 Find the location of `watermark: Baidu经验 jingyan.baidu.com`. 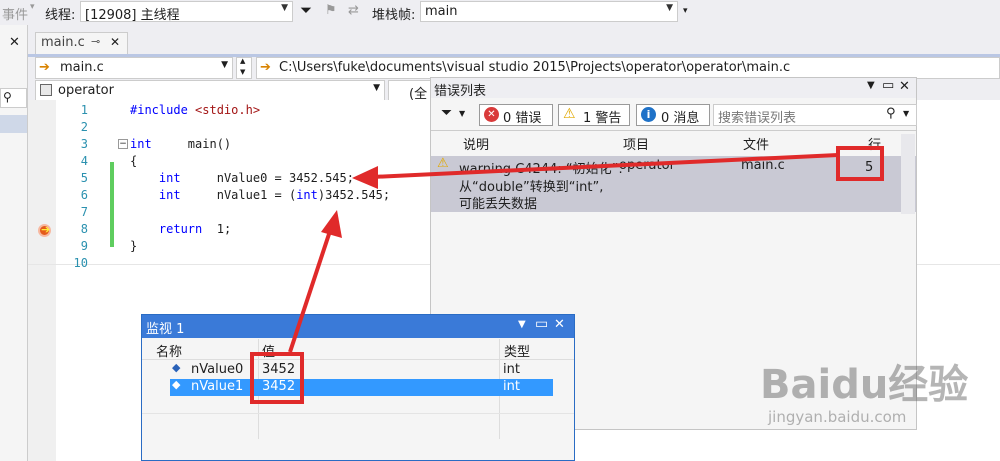

watermark: Baidu经验 jingyan.baidu.com is located at coordinates (877, 395).